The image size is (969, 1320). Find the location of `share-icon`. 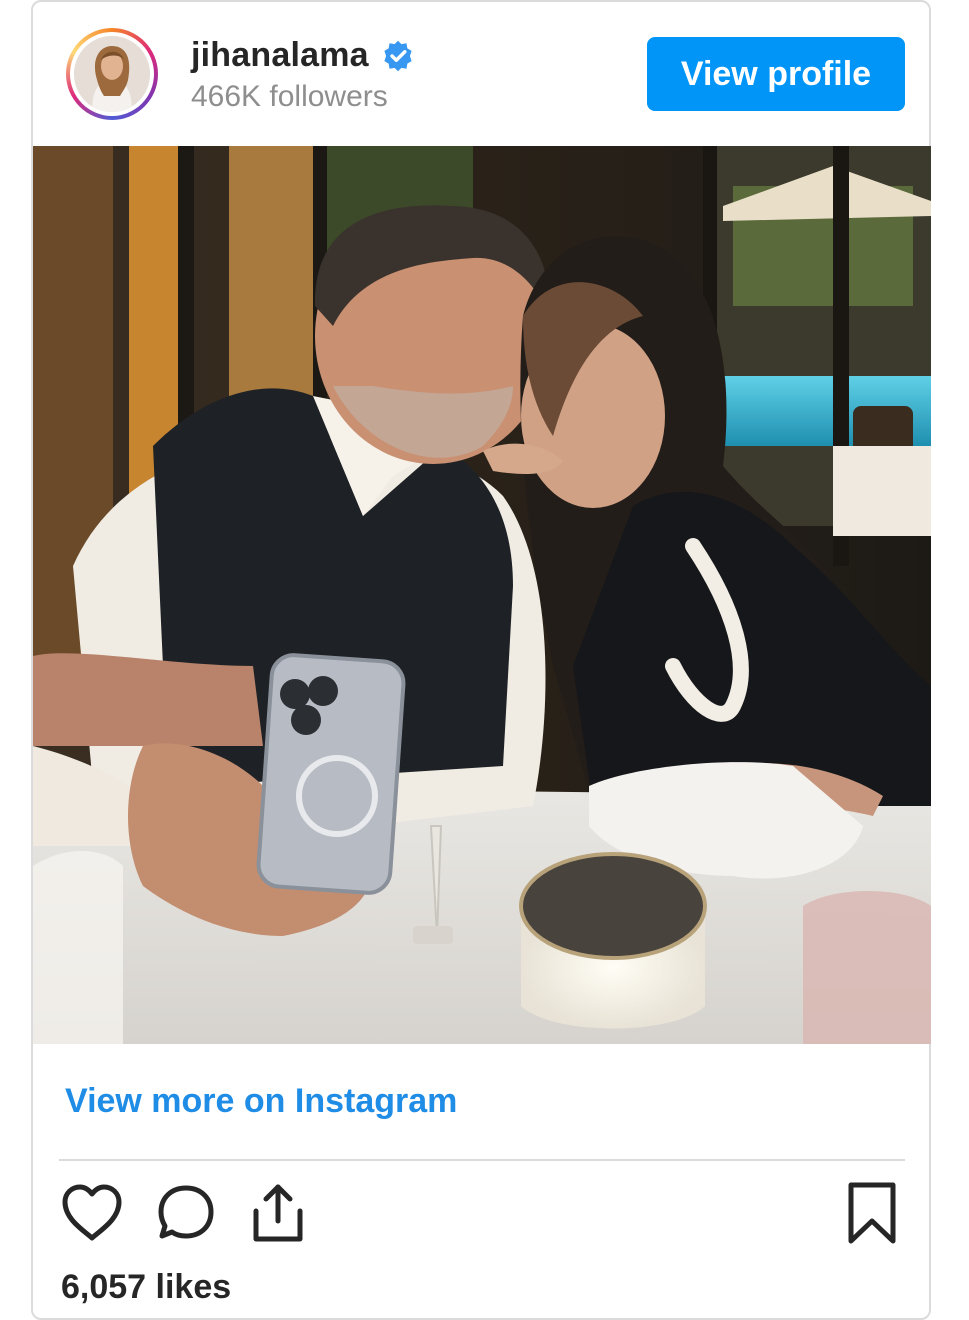

share-icon is located at coordinates (278, 1213).